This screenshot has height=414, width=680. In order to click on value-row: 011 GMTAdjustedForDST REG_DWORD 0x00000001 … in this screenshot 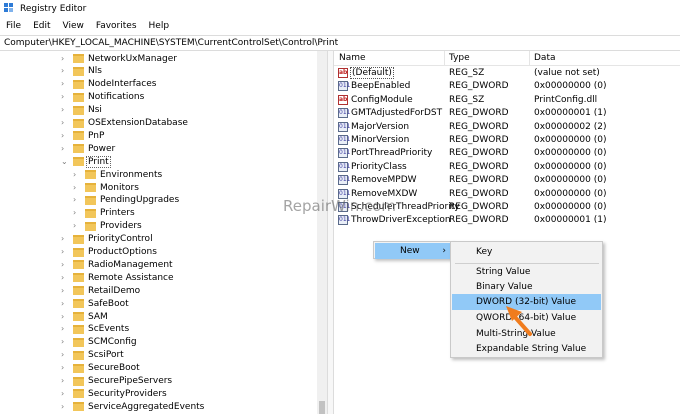, I will do `click(507, 113)`.